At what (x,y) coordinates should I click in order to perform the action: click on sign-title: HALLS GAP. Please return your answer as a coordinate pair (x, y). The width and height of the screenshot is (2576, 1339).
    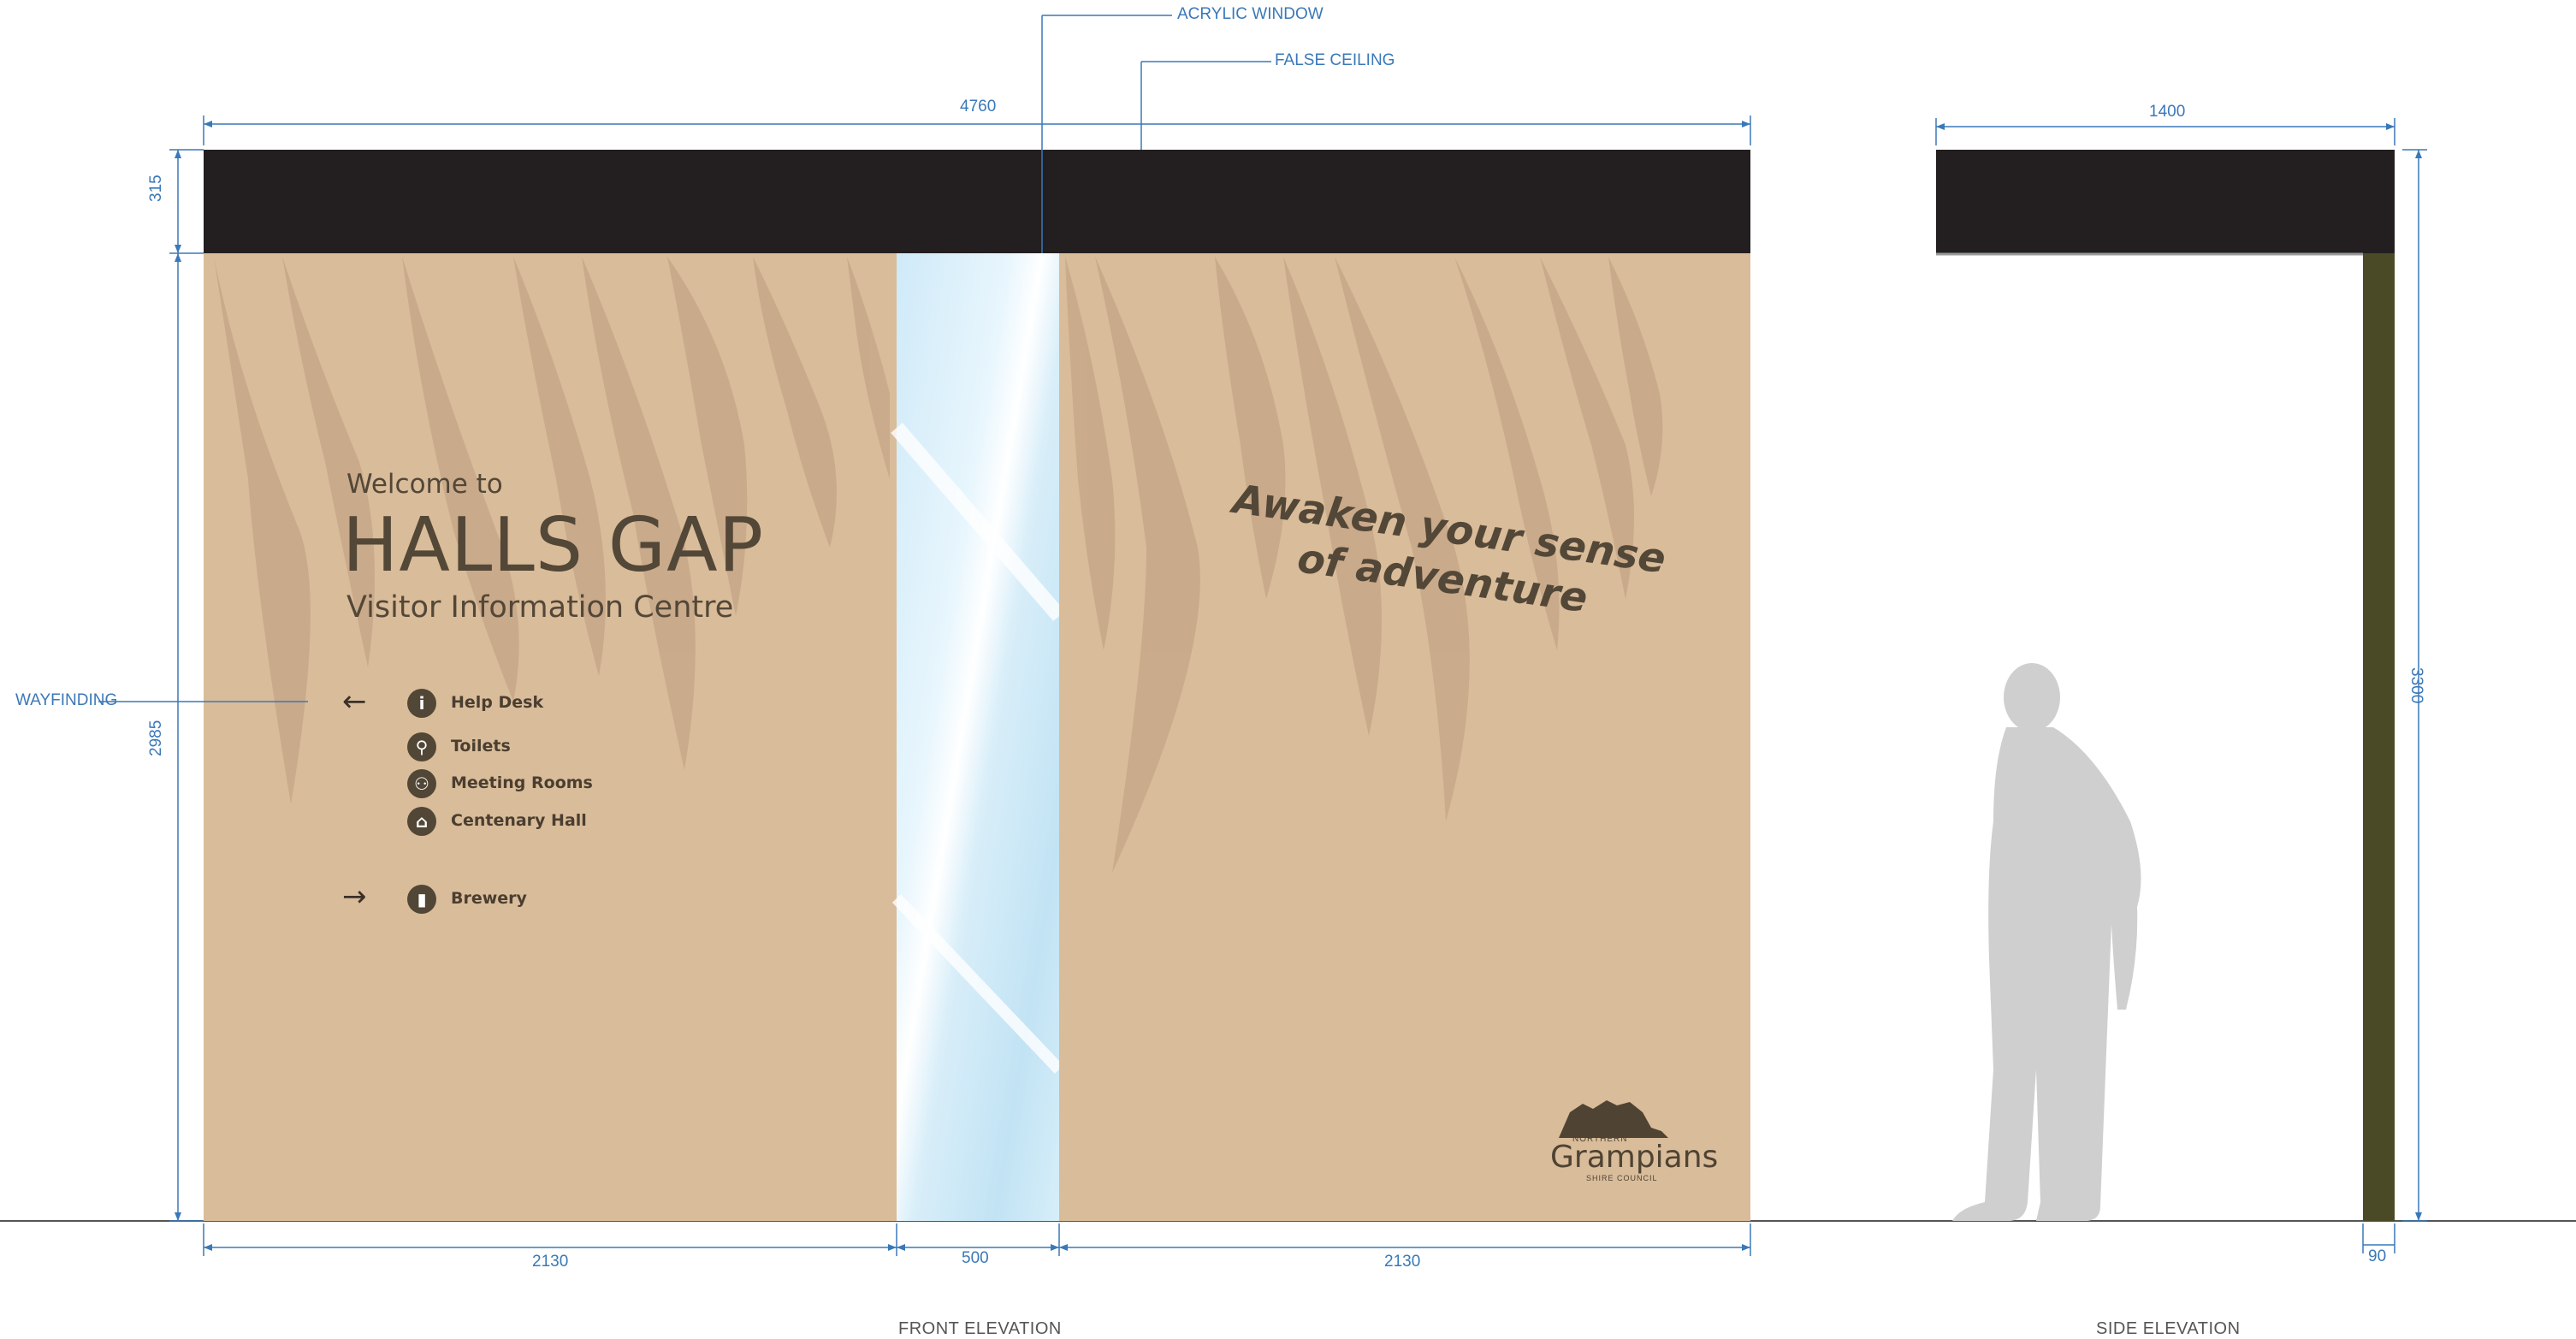
    Looking at the image, I should click on (553, 545).